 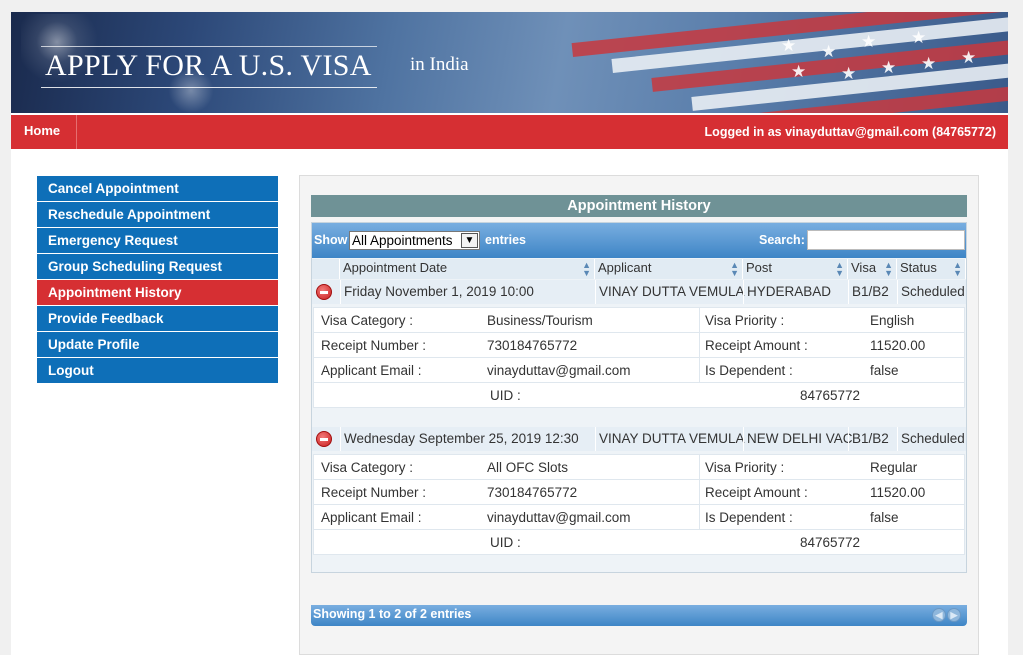 What do you see at coordinates (467, 269) in the screenshot?
I see `column-header-appointment-date: Appointment Date ▲ ▼` at bounding box center [467, 269].